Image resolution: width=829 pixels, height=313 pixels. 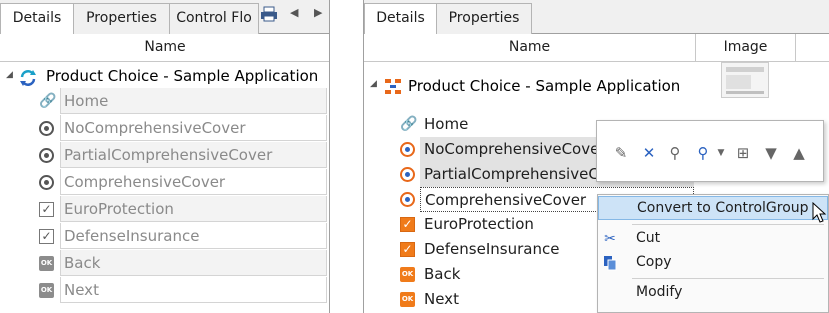 What do you see at coordinates (596, 17) in the screenshot?
I see `right-tabstrip: Details Properties` at bounding box center [596, 17].